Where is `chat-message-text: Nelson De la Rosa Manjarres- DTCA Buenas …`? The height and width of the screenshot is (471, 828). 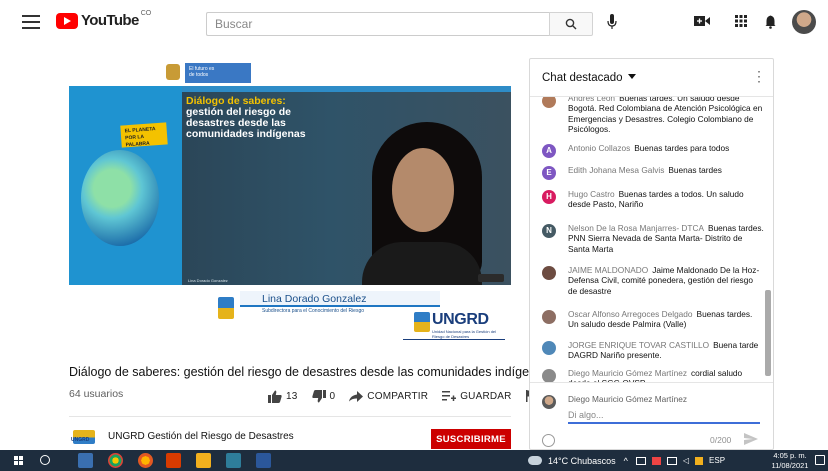 chat-message-text: Nelson De la Rosa Manjarres- DTCA Buenas … is located at coordinates (666, 238).